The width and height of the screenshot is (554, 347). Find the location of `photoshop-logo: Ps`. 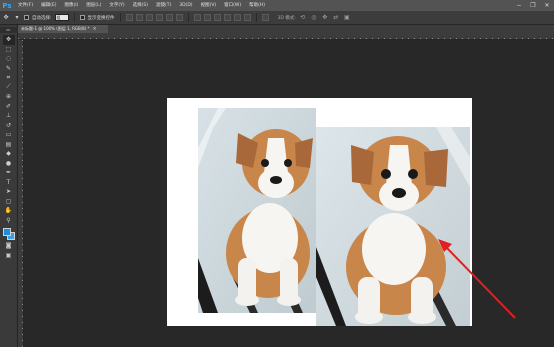

photoshop-logo: Ps is located at coordinates (7, 5).